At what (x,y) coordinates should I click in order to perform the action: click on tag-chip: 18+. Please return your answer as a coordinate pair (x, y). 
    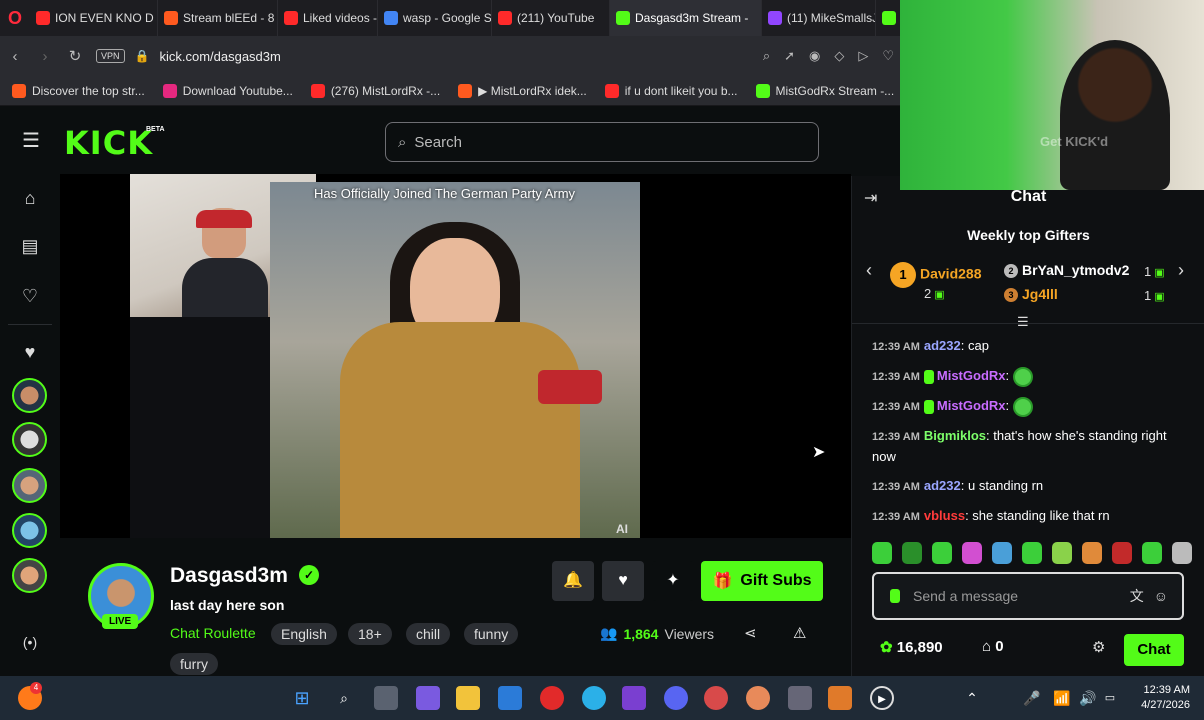
    Looking at the image, I should click on (370, 634).